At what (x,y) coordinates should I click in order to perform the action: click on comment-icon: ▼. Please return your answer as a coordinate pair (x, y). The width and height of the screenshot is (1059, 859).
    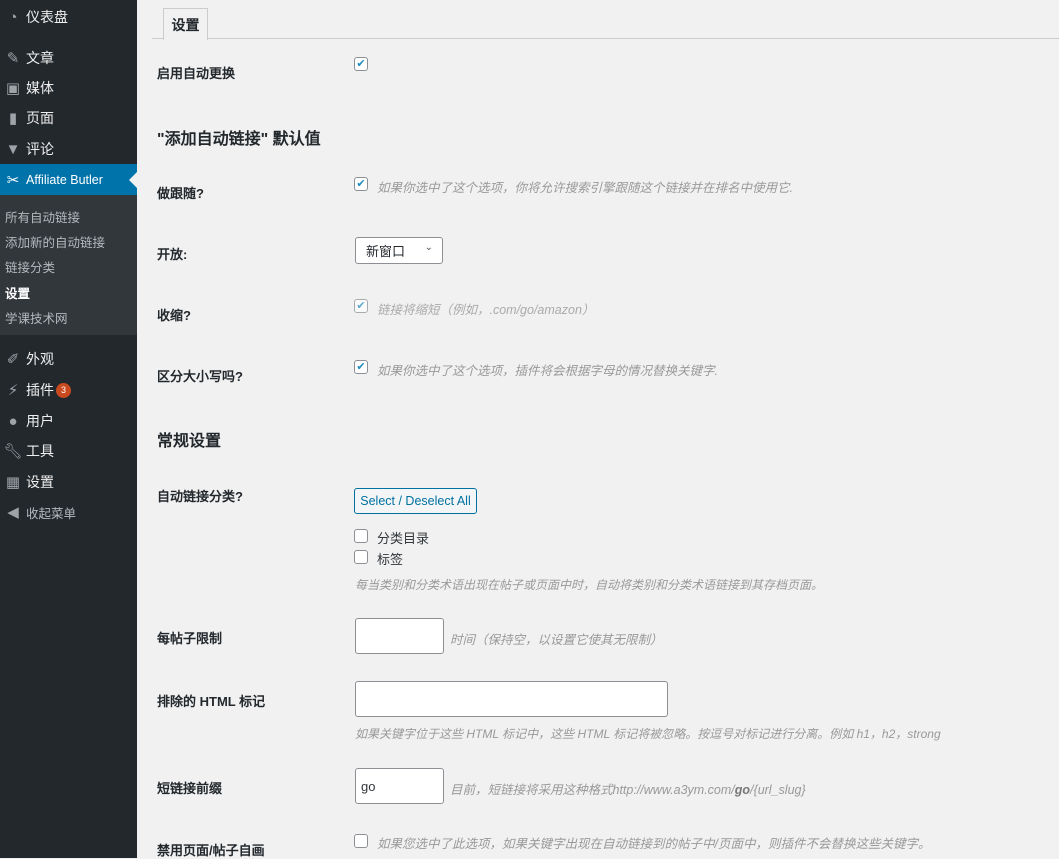
    Looking at the image, I should click on (13, 149).